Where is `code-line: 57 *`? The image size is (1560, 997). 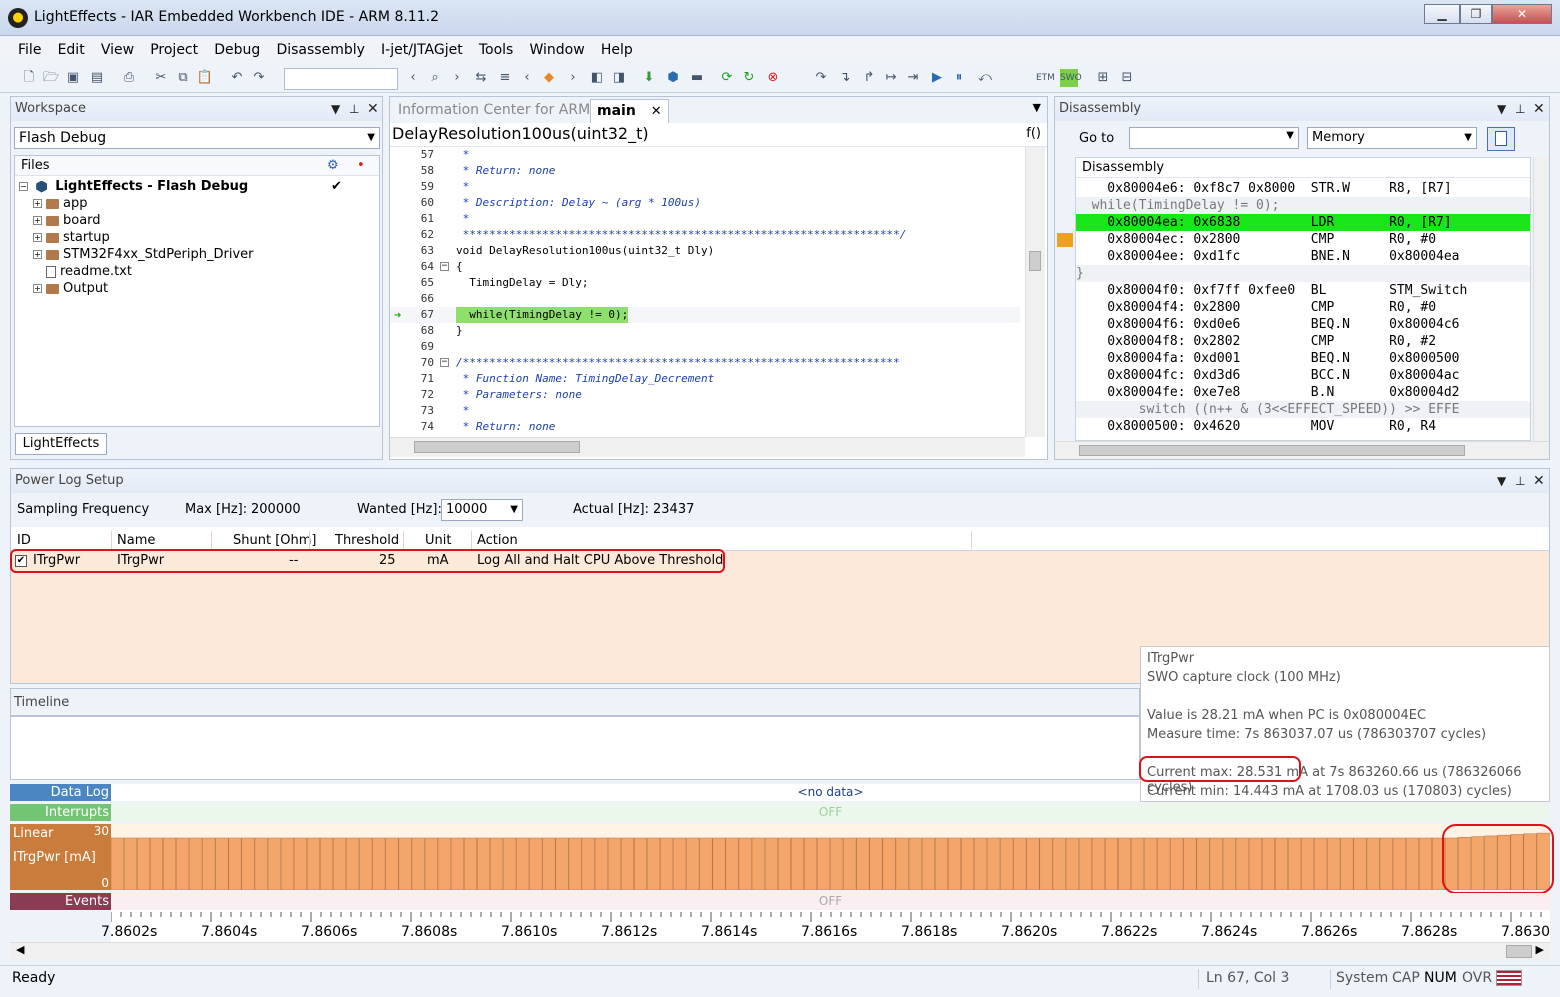
code-line: 57 * is located at coordinates (705, 155).